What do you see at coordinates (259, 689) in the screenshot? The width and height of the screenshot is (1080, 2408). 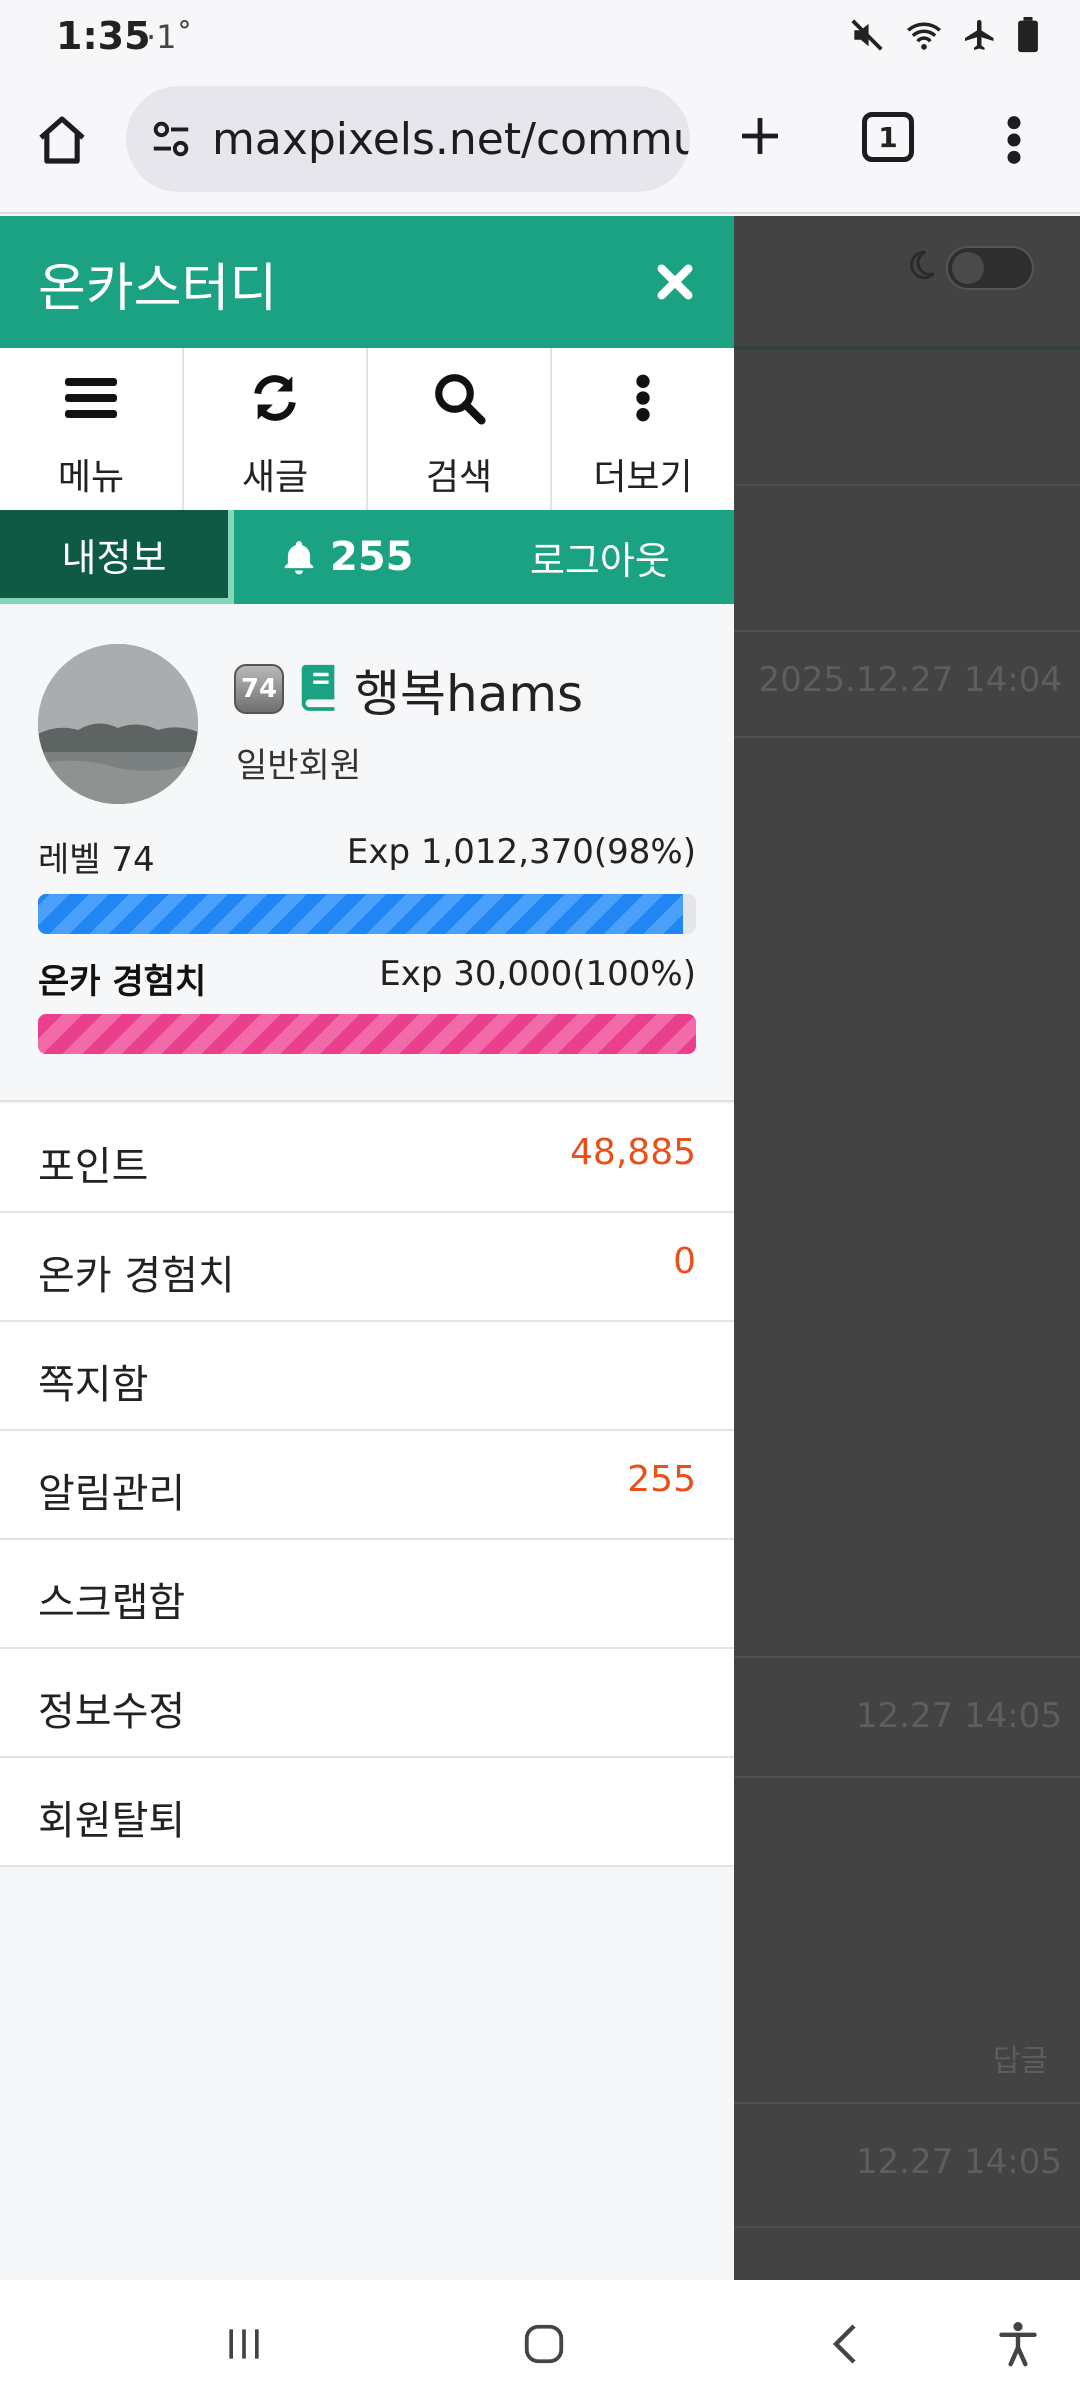 I see `level-badge: 74` at bounding box center [259, 689].